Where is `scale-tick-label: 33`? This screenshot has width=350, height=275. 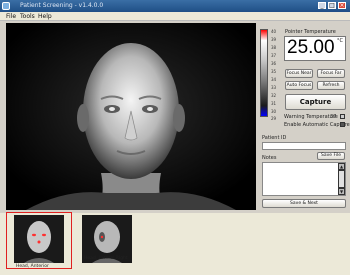 scale-tick-label: 33 is located at coordinates (274, 87).